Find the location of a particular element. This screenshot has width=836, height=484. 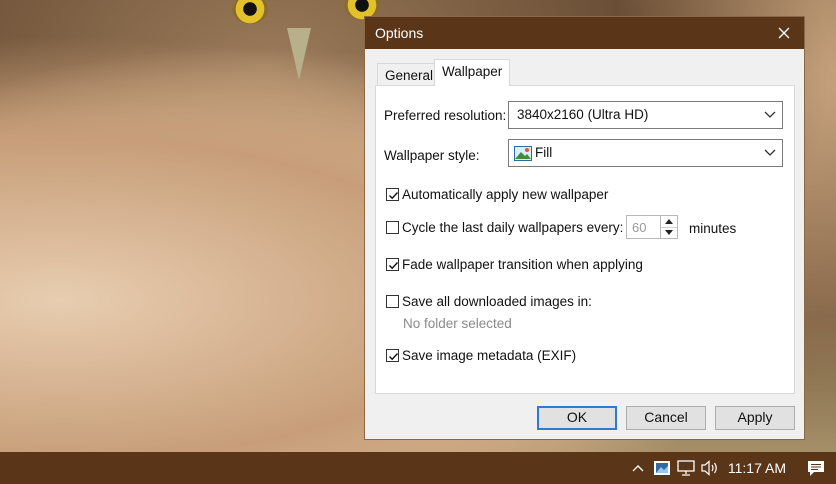

tab-wallpaper-label: Wallpaper is located at coordinates (472, 71).